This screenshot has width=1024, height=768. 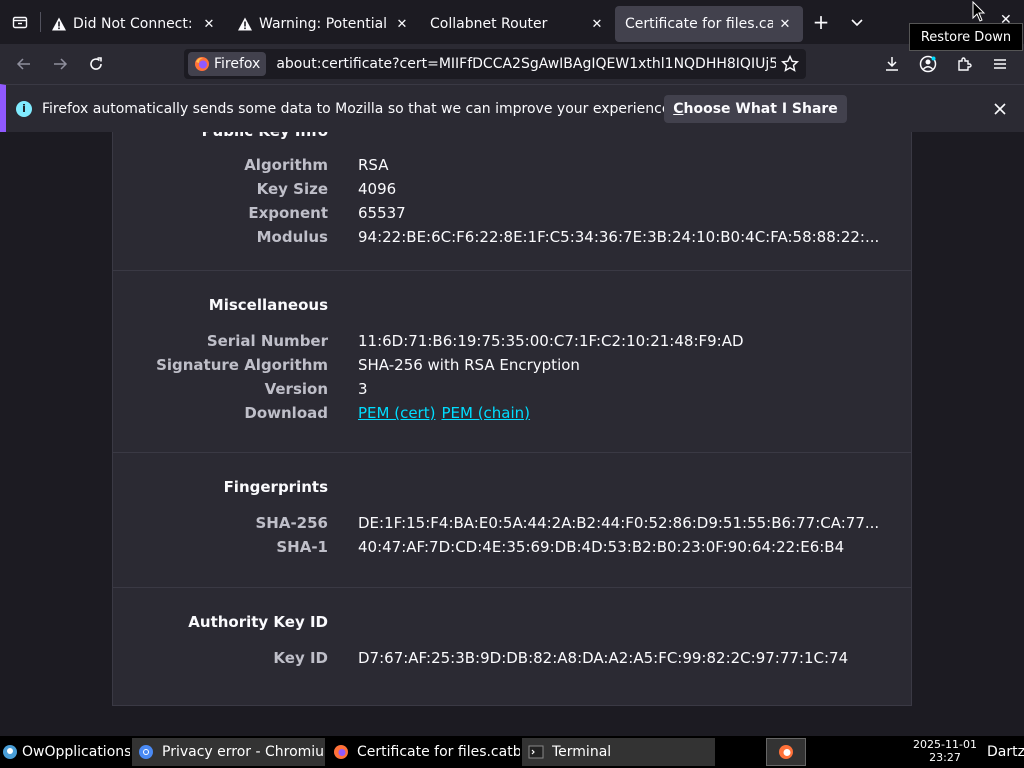 I want to click on notification-close-button, so click(x=1000, y=109).